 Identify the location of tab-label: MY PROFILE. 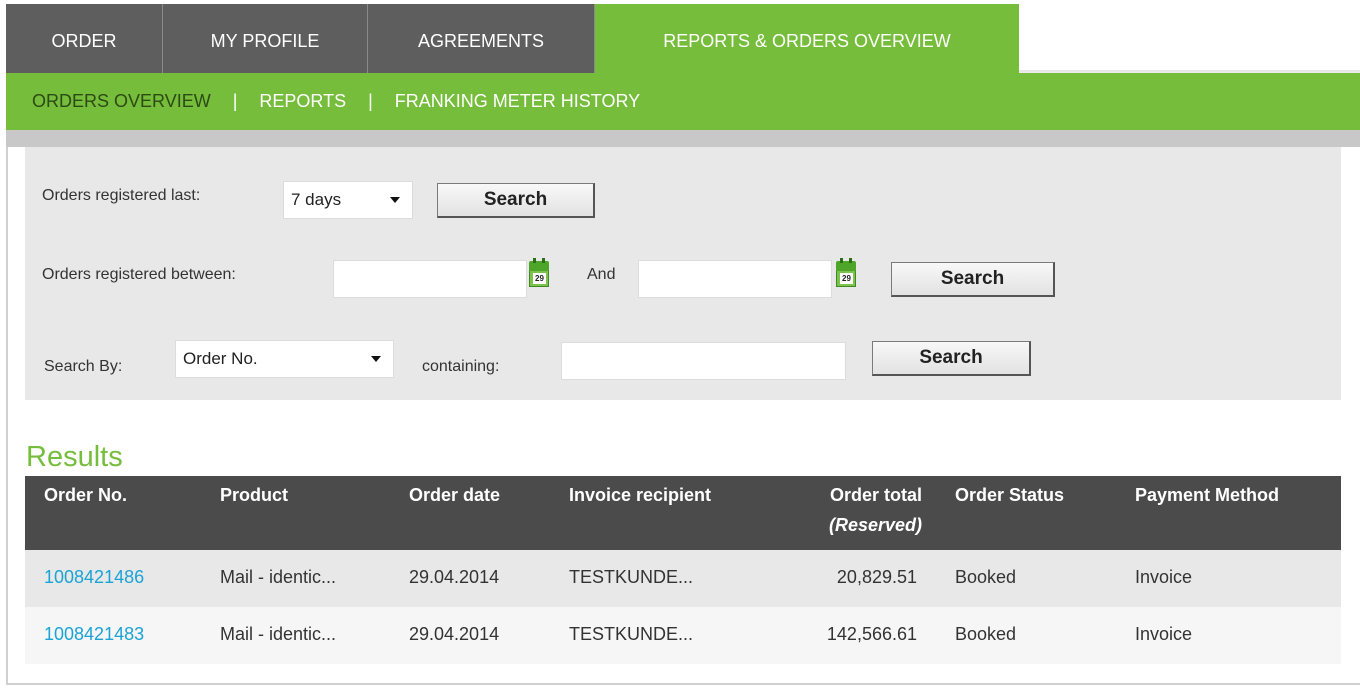
(265, 41).